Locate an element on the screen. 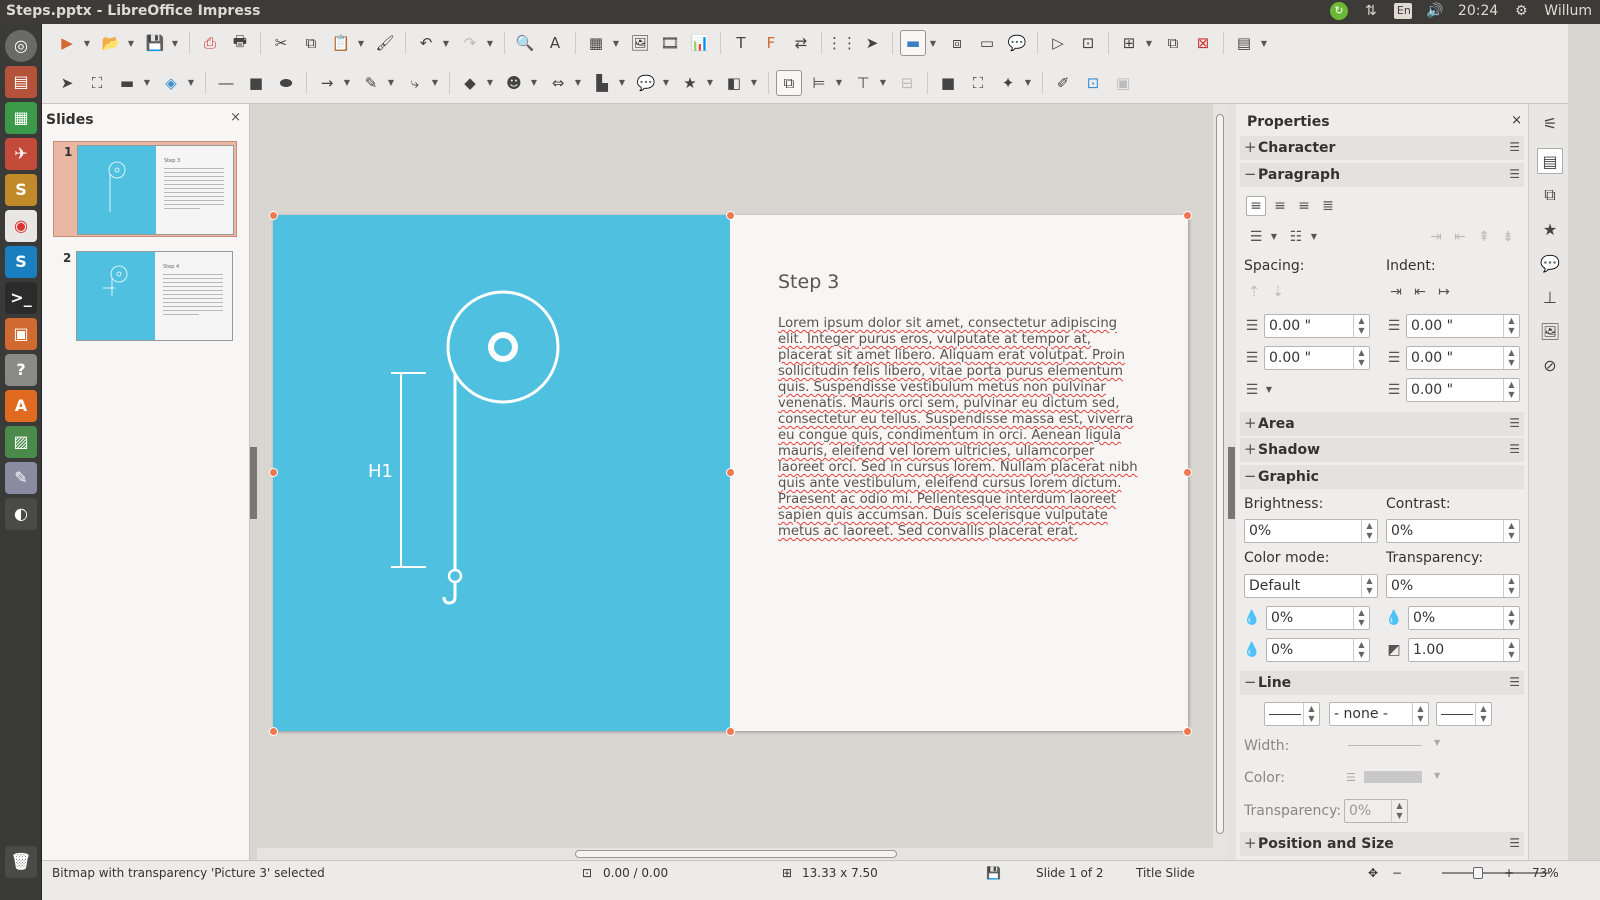 The width and height of the screenshot is (1600, 900). align-right-icon: ≡ is located at coordinates (1304, 206).